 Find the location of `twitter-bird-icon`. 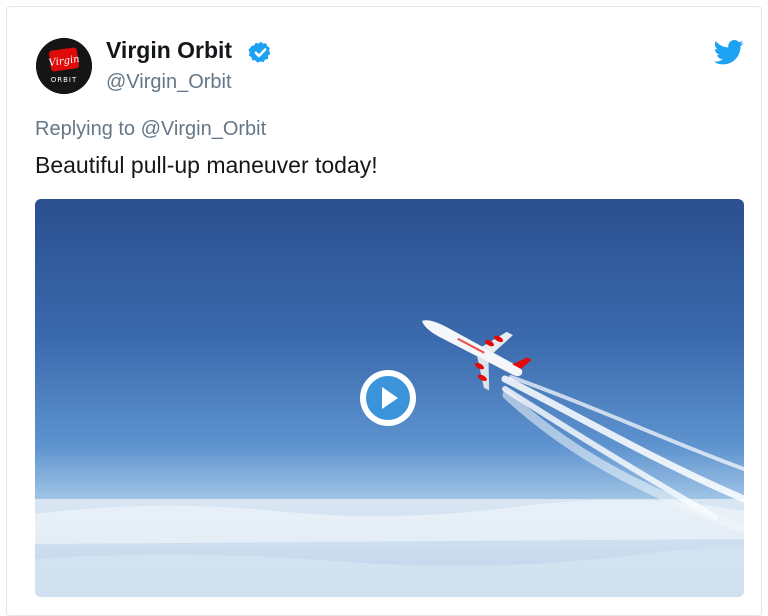

twitter-bird-icon is located at coordinates (729, 52).